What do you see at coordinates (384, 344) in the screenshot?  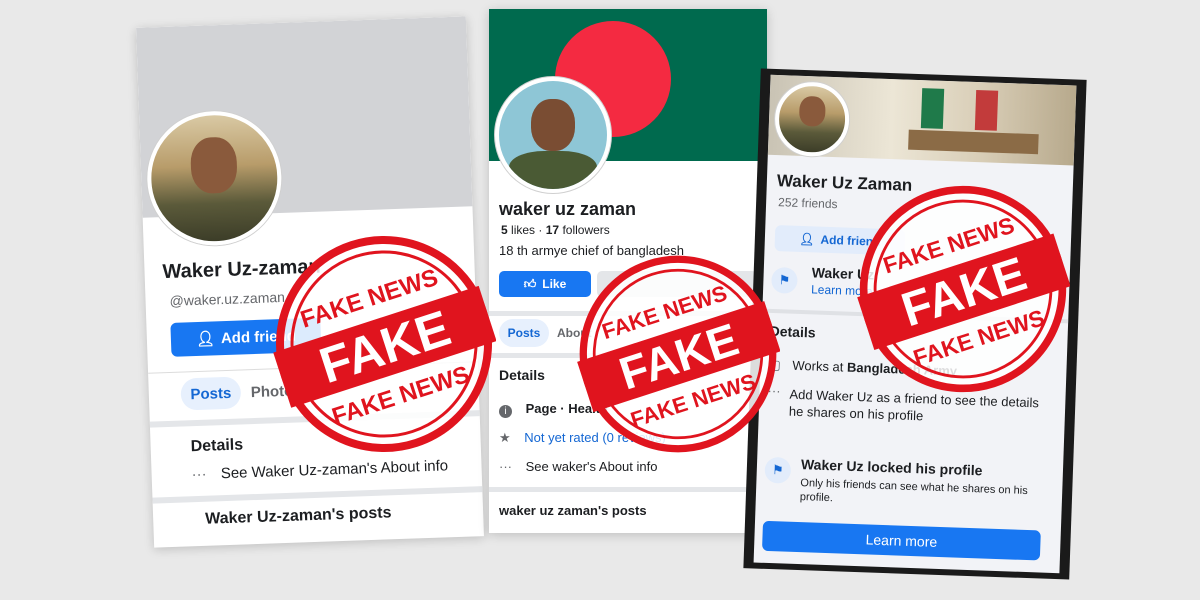 I see `fake-news-stamp-1: FAKE NEWS FAKE FAKE NEWS` at bounding box center [384, 344].